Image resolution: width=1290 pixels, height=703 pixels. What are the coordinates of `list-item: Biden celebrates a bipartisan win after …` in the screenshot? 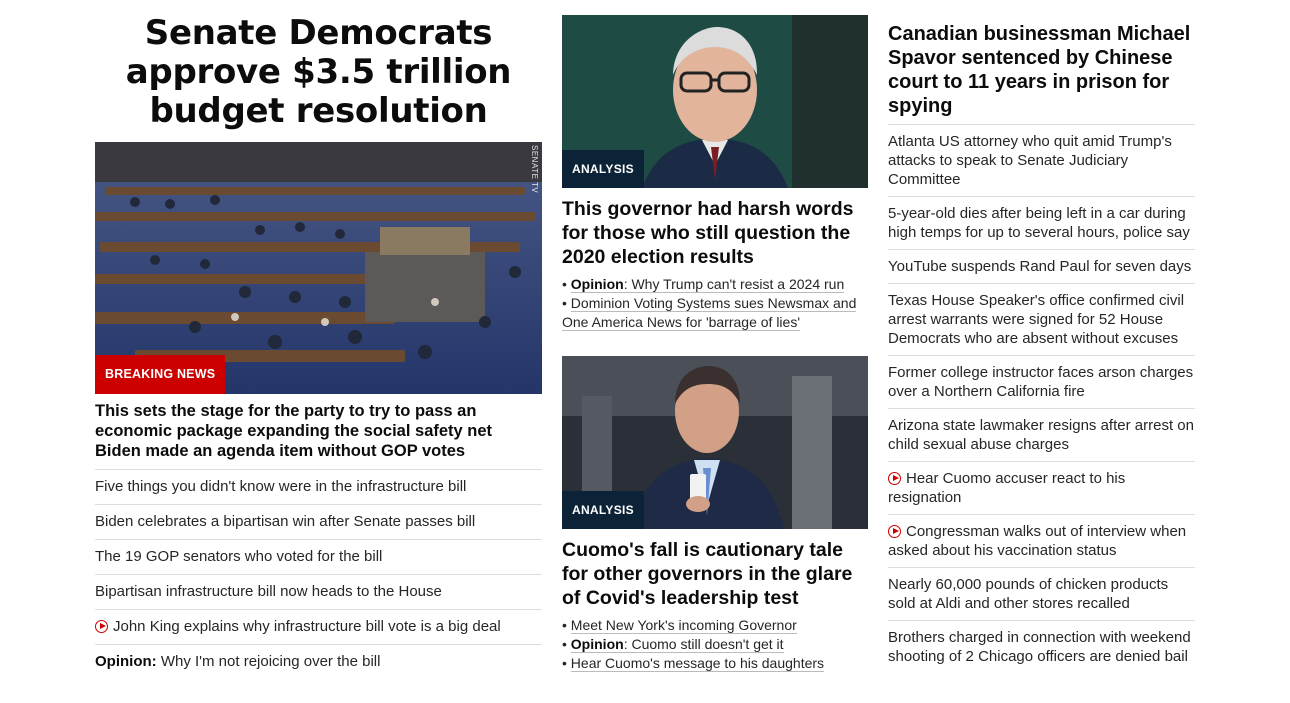 It's located at (318, 522).